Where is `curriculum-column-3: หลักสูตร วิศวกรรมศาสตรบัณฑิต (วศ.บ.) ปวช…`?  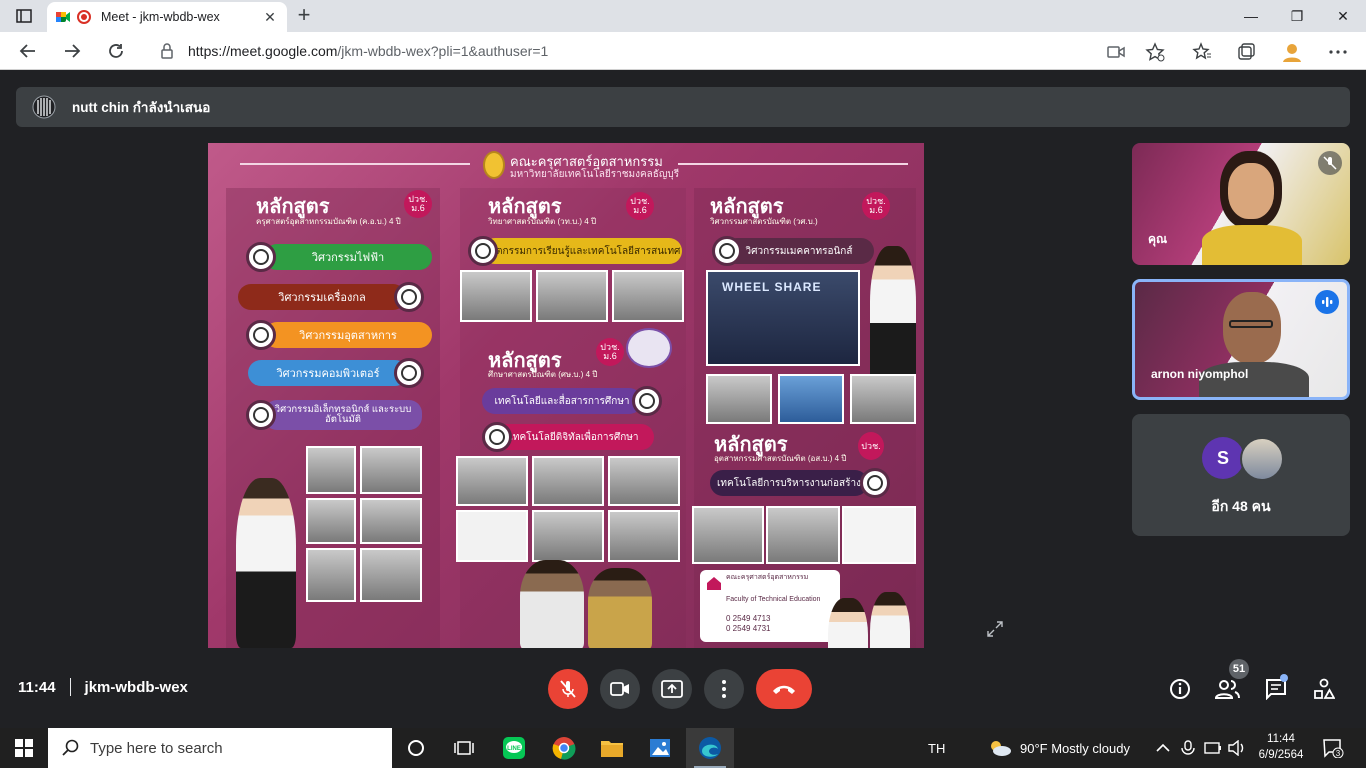
curriculum-column-3: หลักสูตร วิศวกรรมศาสตรบัณฑิต (วศ.บ.) ปวช… is located at coordinates (804, 418).